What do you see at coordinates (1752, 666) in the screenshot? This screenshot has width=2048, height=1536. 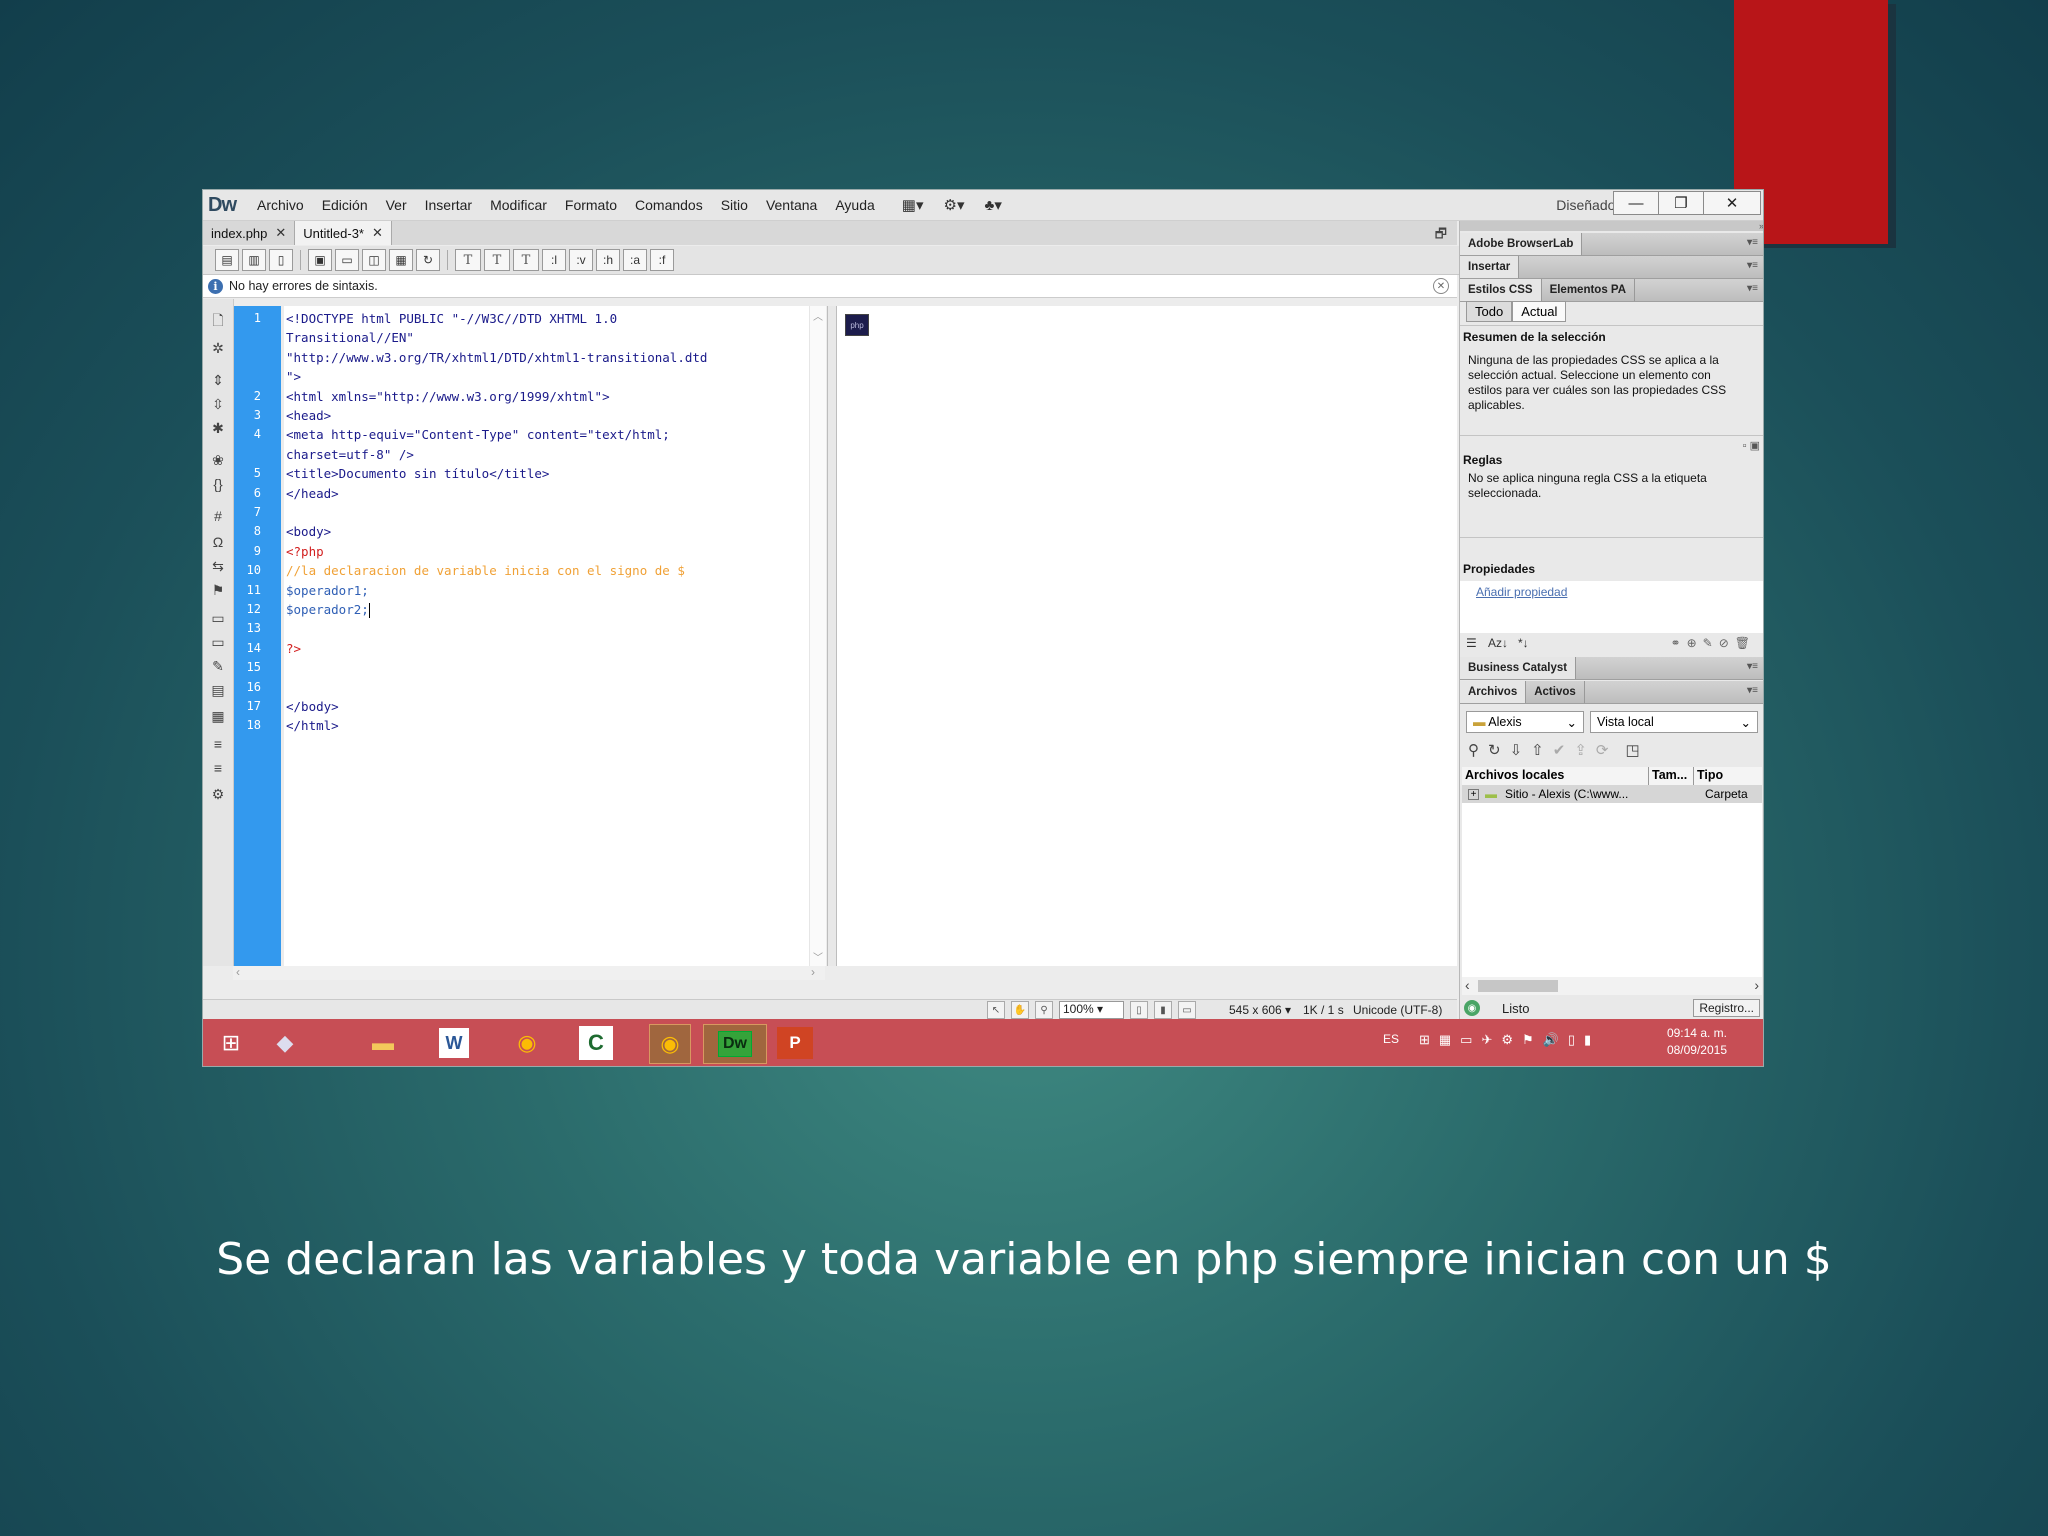 I see `panel-menu-icon: ▾≡` at bounding box center [1752, 666].